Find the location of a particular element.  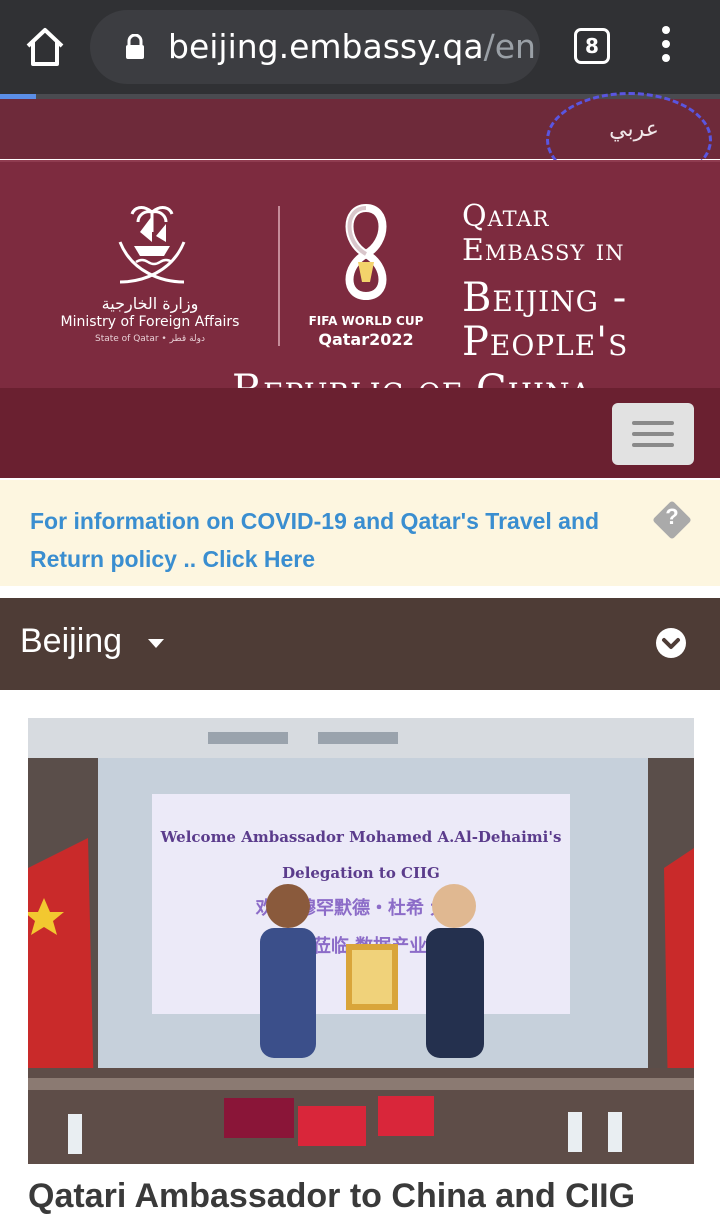

browser-toolbar: beijing.embassy.qa/en 8 is located at coordinates (360, 47).